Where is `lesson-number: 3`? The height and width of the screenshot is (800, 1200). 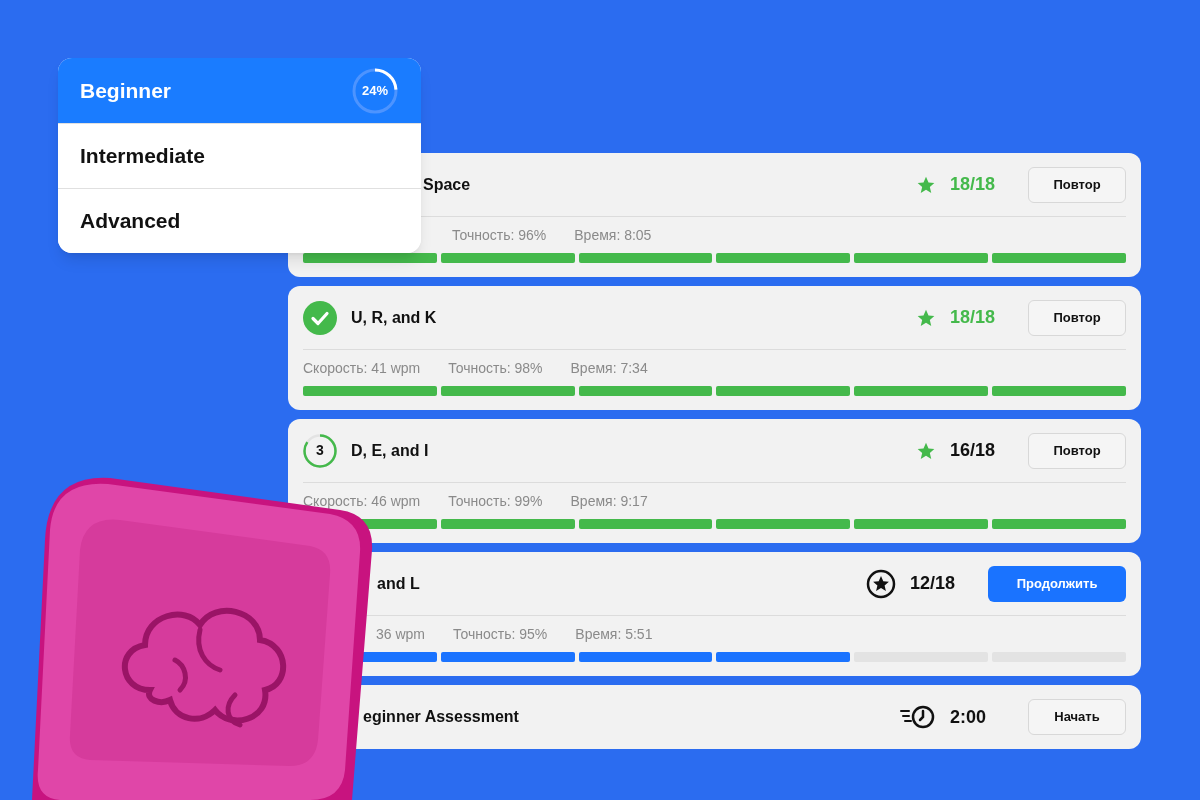 lesson-number: 3 is located at coordinates (320, 450).